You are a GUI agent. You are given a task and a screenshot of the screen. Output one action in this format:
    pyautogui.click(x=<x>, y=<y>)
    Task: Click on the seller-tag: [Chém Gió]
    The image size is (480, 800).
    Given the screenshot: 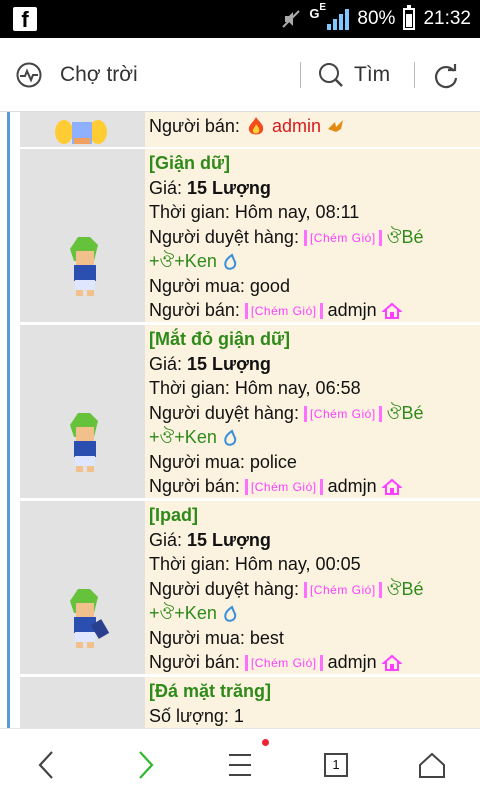 What is the action you would take?
    pyautogui.click(x=283, y=663)
    